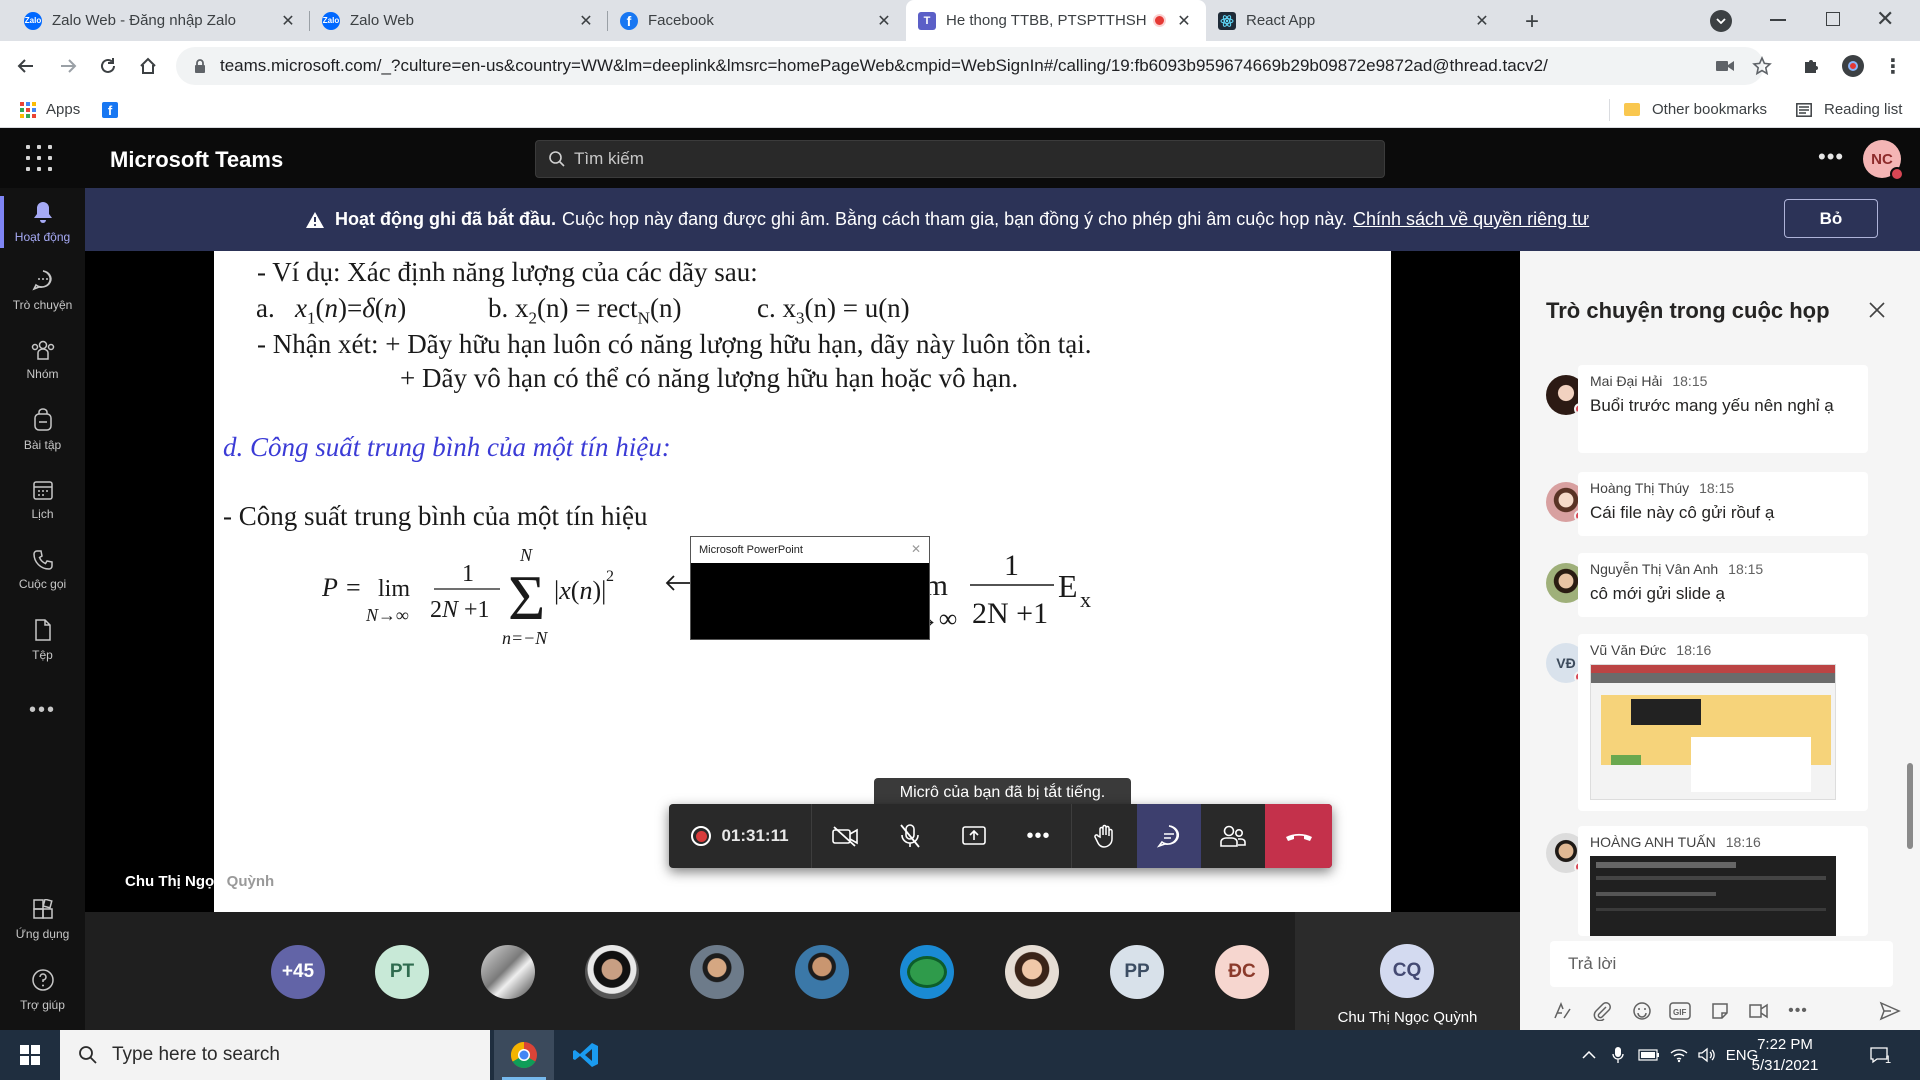 The width and height of the screenshot is (1920, 1080). Describe the element at coordinates (1233, 836) in the screenshot. I see `participants-button` at that location.